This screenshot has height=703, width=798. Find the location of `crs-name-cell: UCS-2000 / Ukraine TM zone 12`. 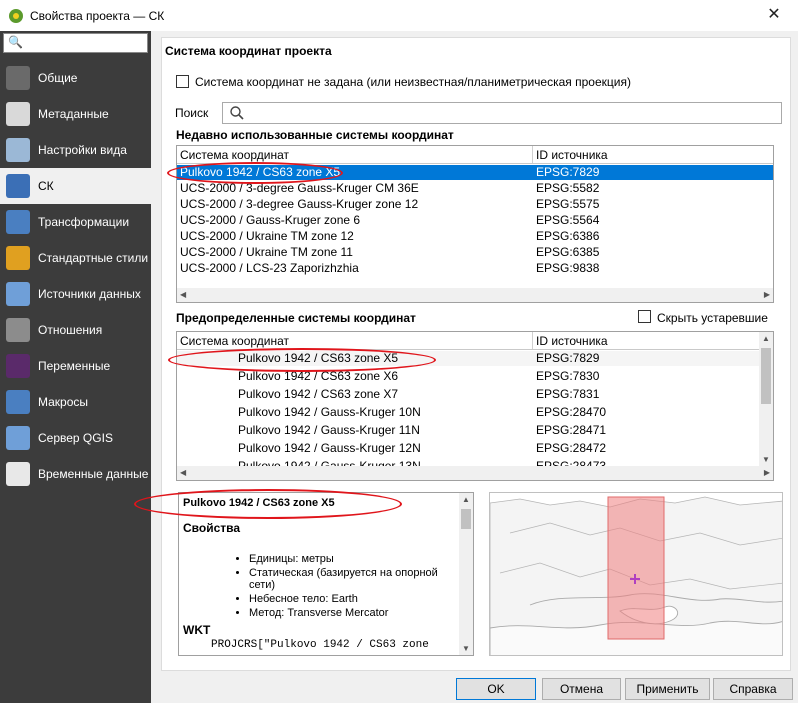

crs-name-cell: UCS-2000 / Ukraine TM zone 12 is located at coordinates (267, 236).